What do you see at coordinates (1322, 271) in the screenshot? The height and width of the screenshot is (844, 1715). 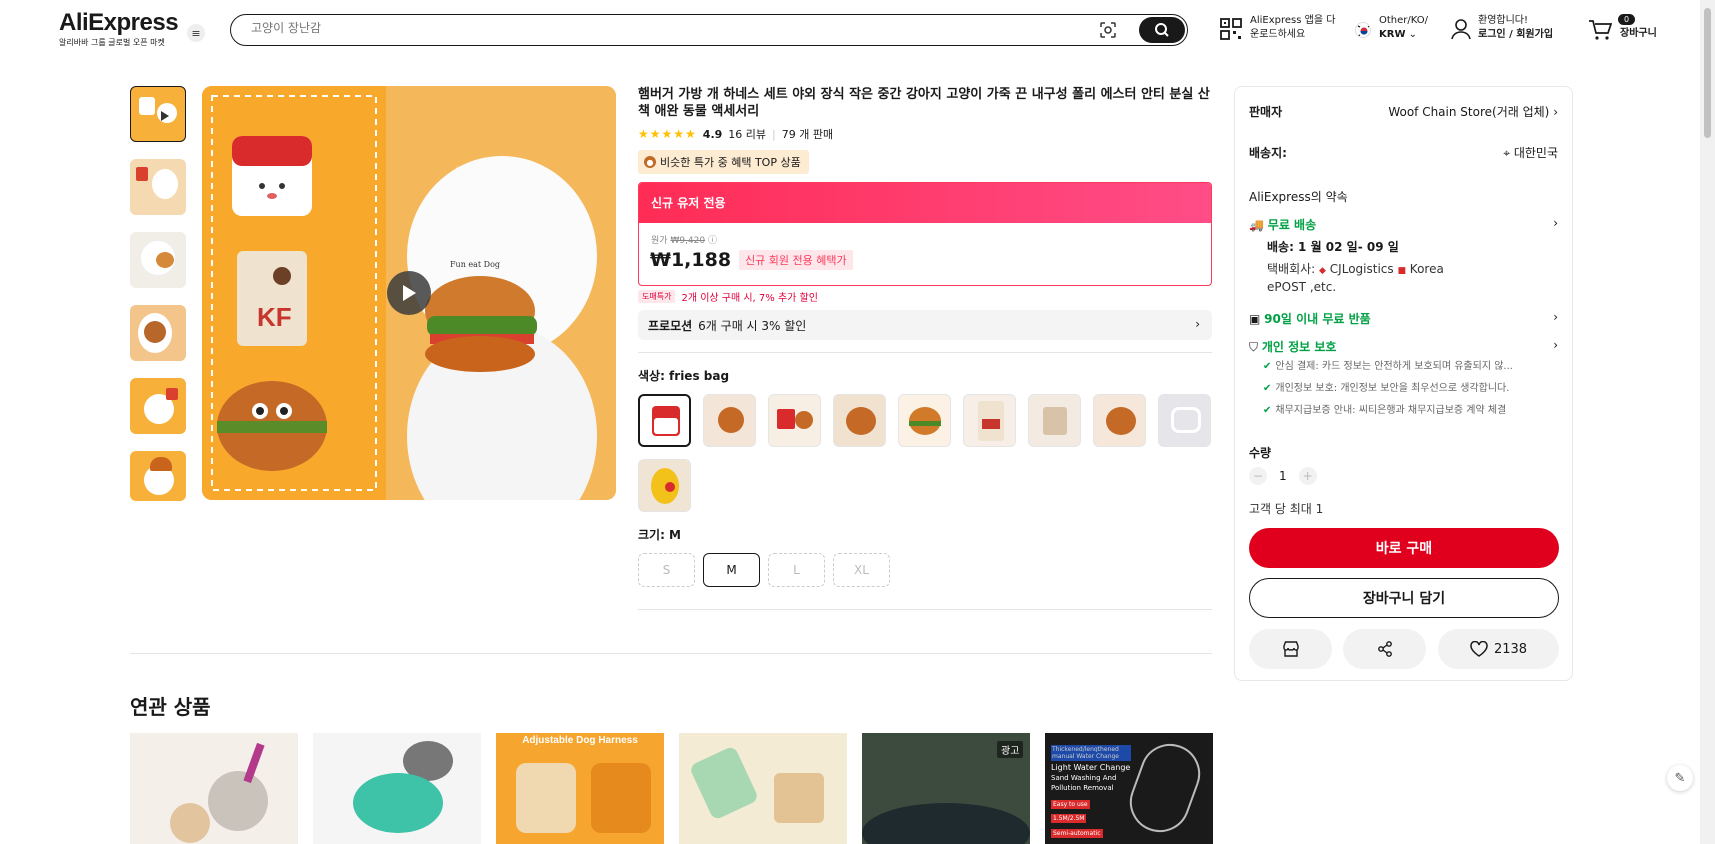 I see `cj-logo-icon: ◆` at bounding box center [1322, 271].